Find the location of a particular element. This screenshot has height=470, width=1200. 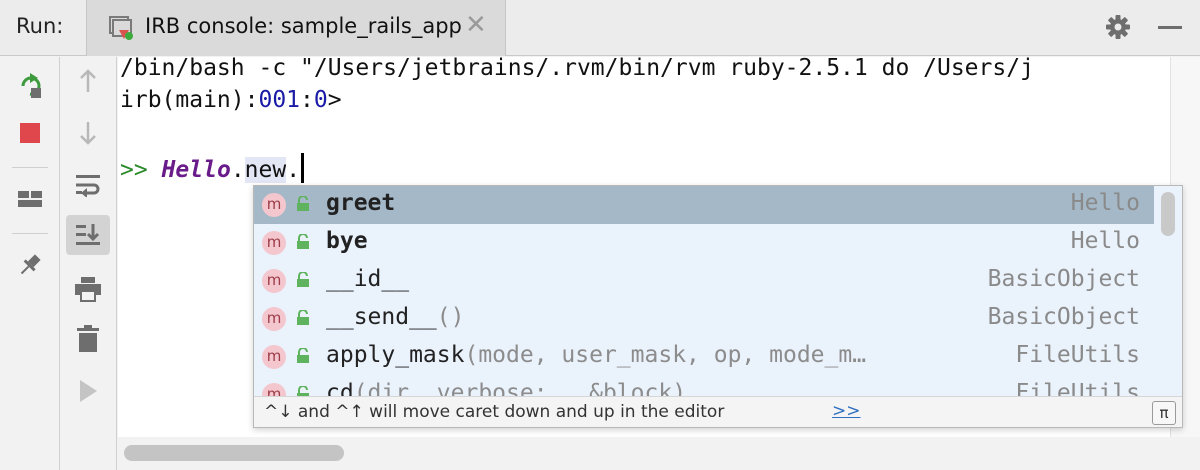

completion-item-name: cd(dir, verbose: , &block) is located at coordinates (506, 388).